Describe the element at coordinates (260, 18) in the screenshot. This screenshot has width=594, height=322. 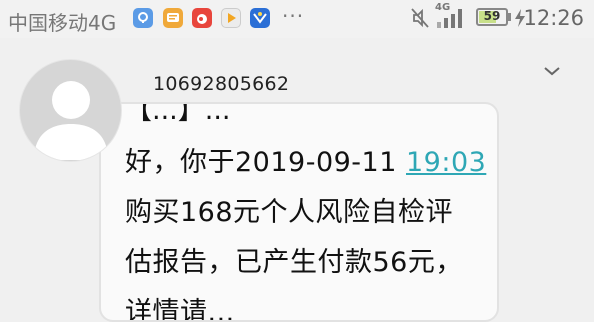
I see `news-app-icon` at that location.